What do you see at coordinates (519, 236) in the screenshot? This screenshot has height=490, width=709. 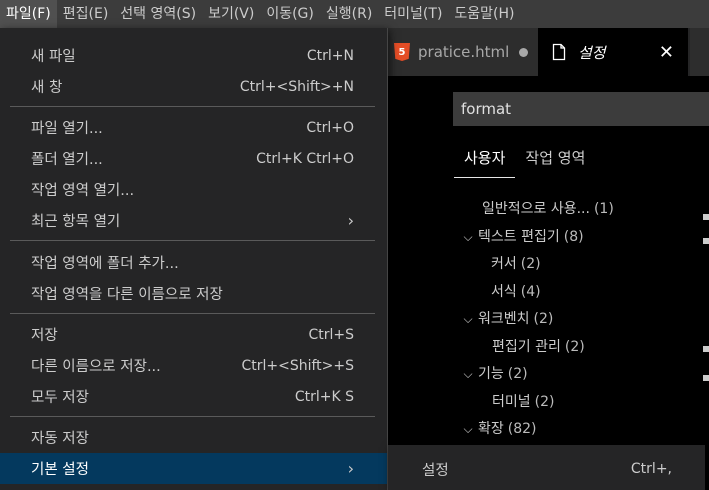 I see `toc-label: 텍스트 편집기` at bounding box center [519, 236].